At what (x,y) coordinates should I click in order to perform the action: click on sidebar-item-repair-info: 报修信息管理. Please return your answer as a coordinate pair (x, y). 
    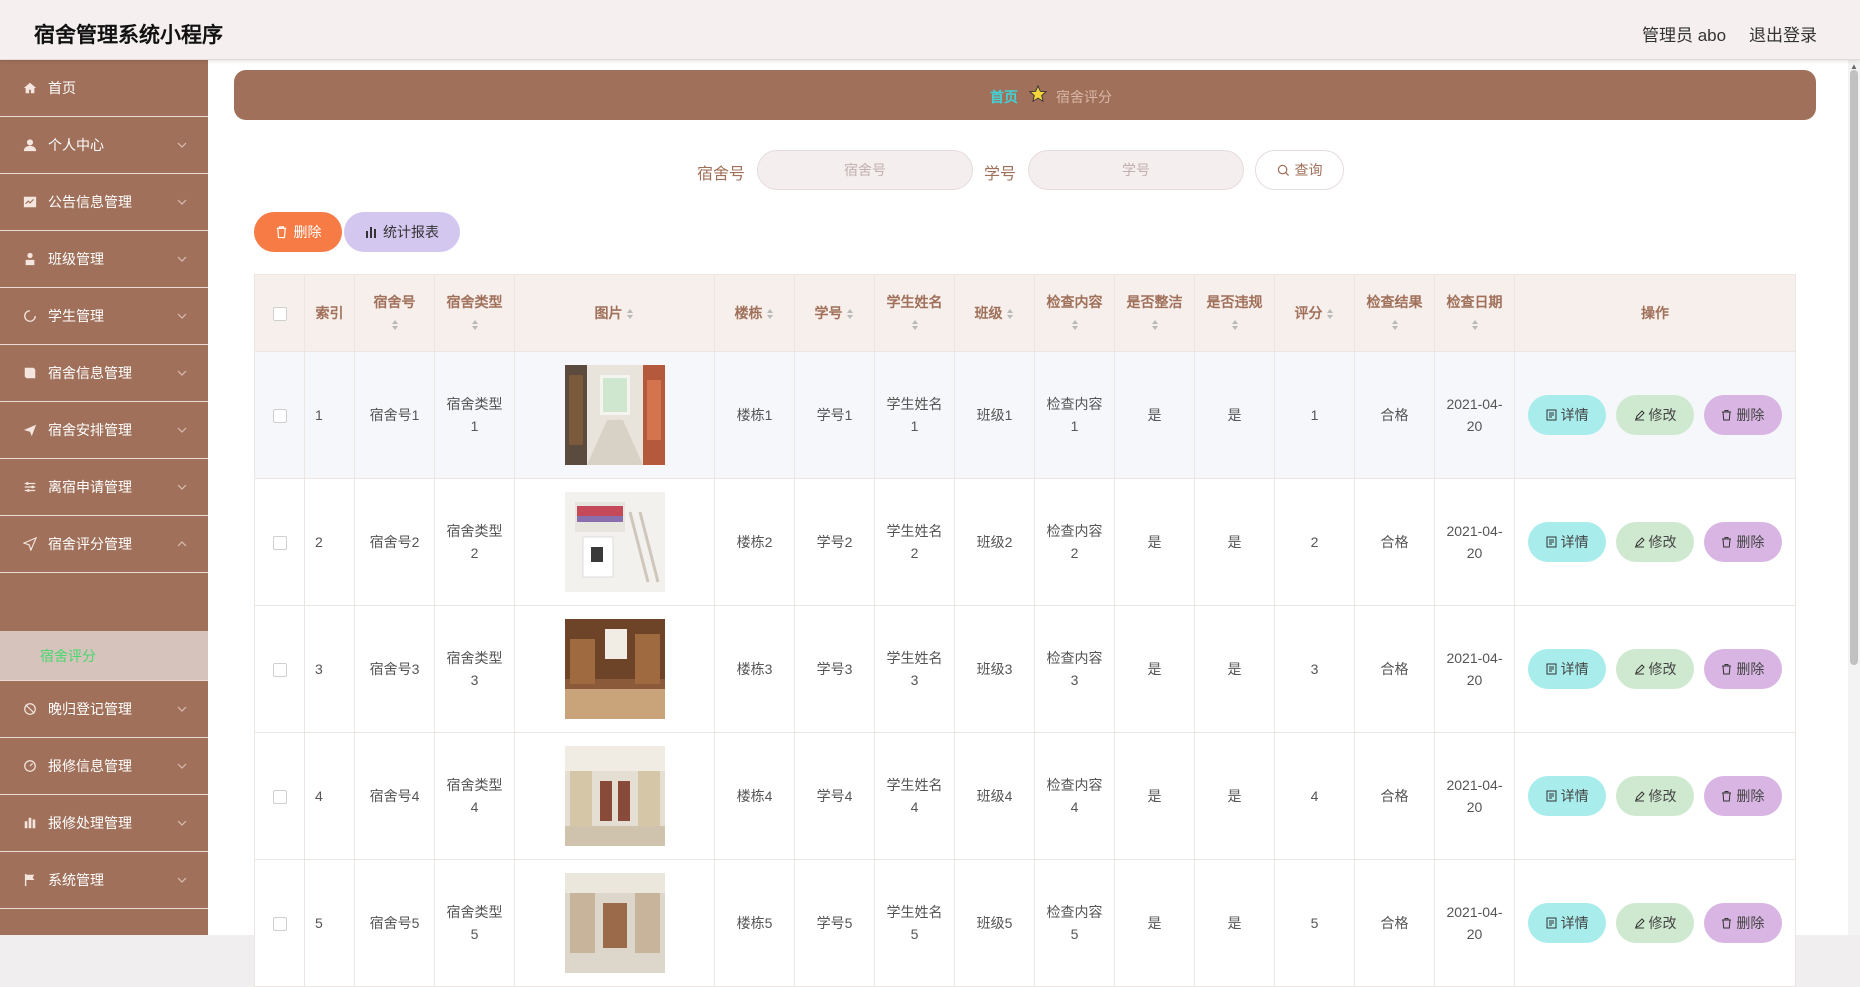
    Looking at the image, I should click on (104, 766).